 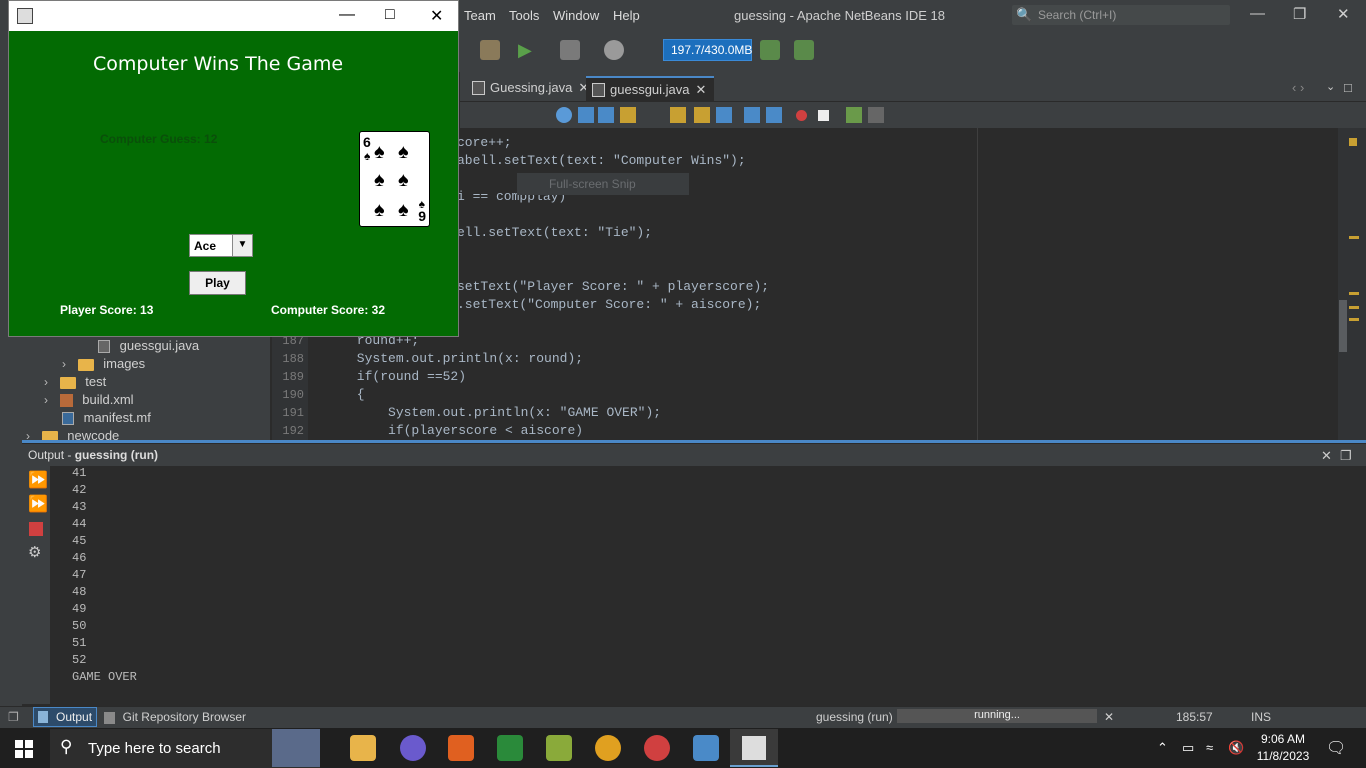 I want to click on tab-output: Output, so click(x=65, y=717).